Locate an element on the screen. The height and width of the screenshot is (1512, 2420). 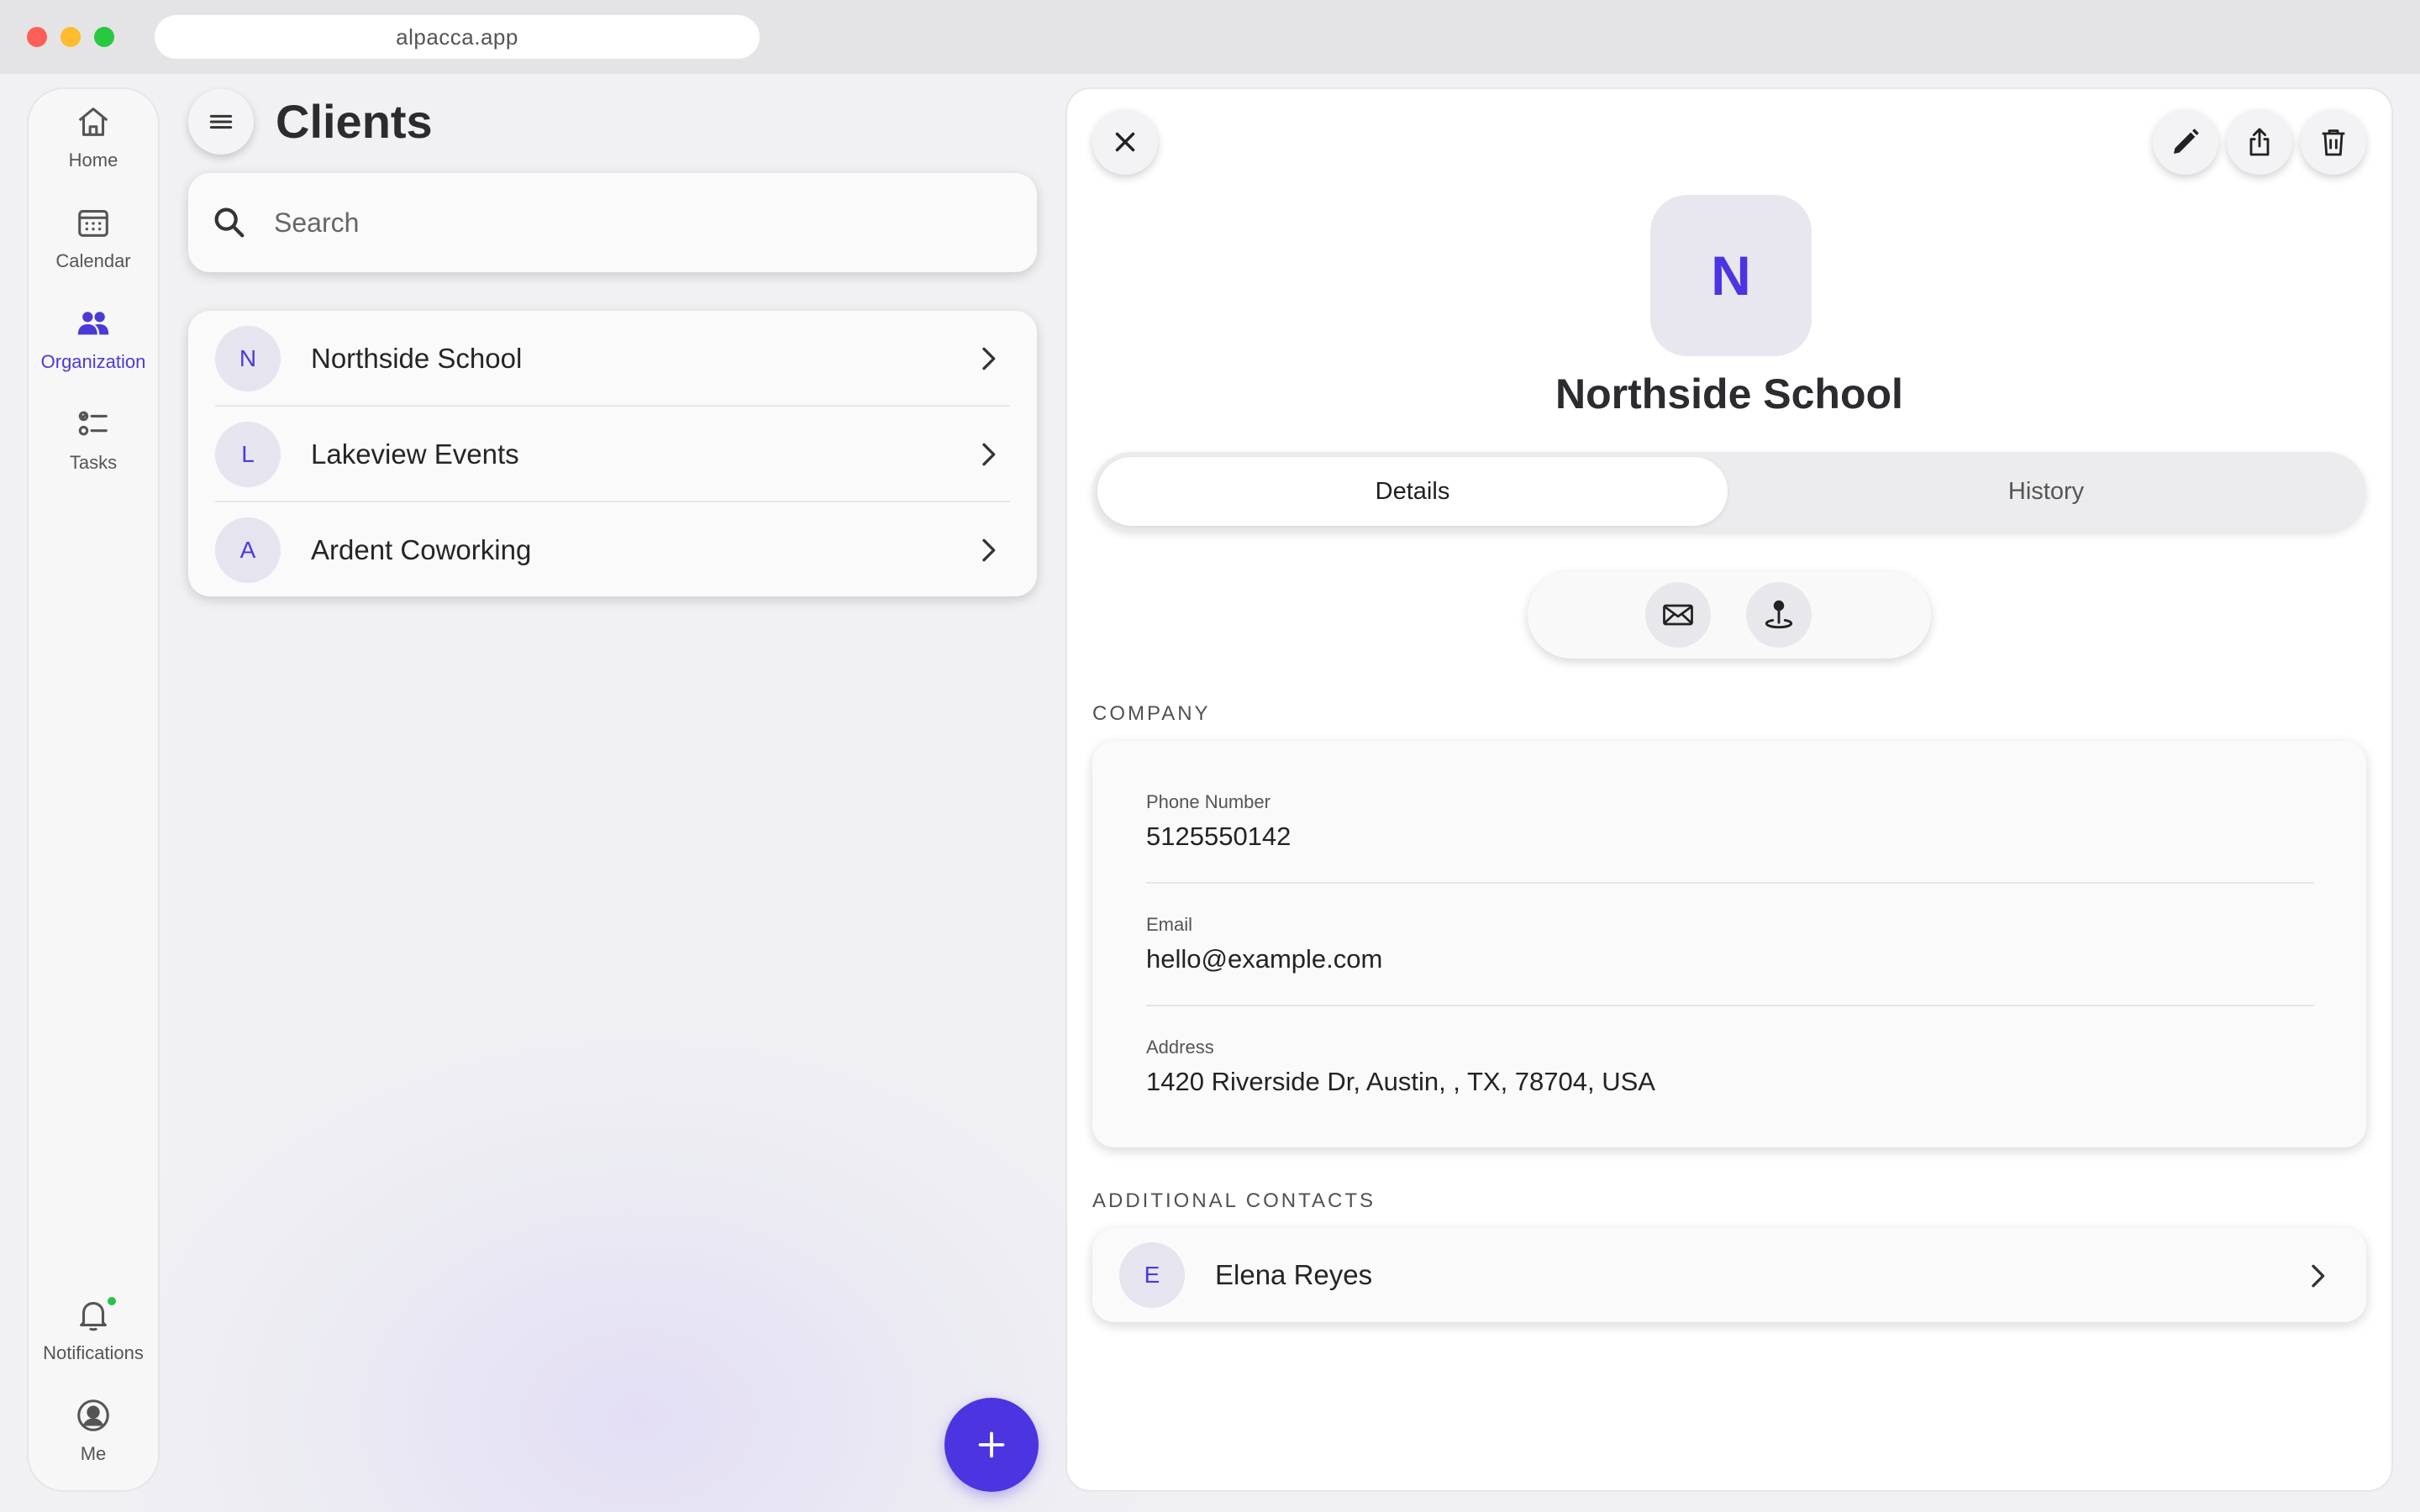
close-detail-button is located at coordinates (1125, 142).